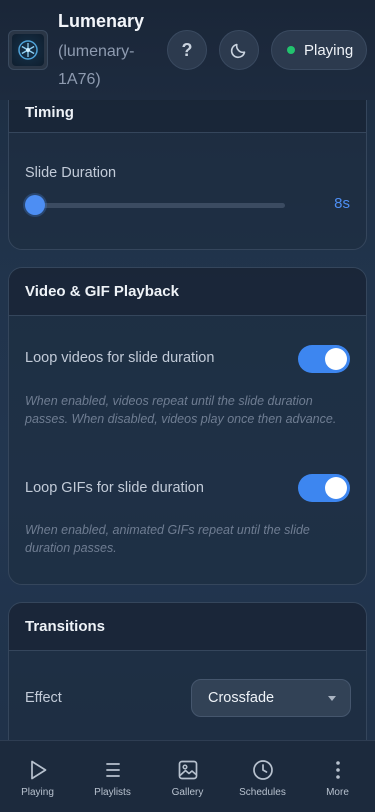  Describe the element at coordinates (342, 203) in the screenshot. I see `slide-duration-value: 8s` at that location.